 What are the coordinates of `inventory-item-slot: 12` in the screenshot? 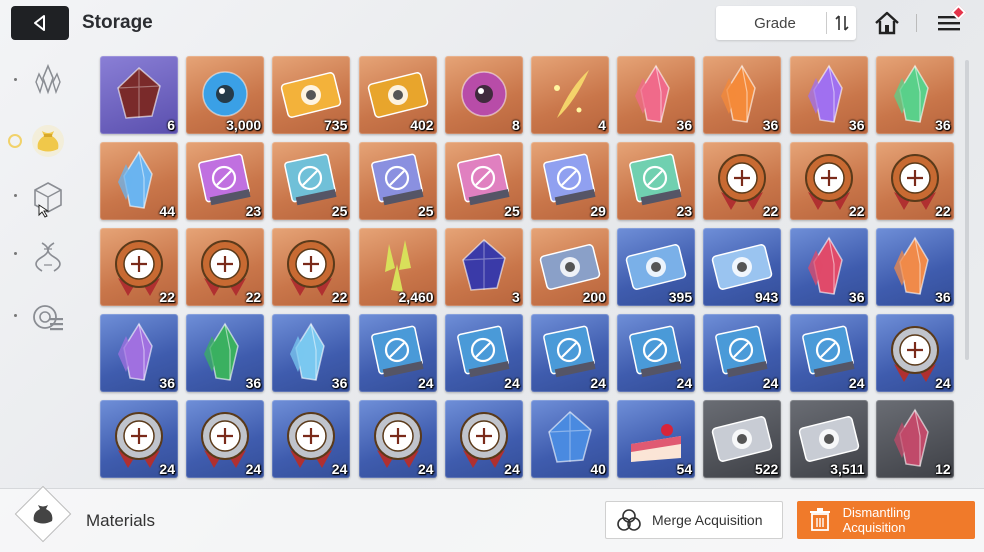 It's located at (914, 439).